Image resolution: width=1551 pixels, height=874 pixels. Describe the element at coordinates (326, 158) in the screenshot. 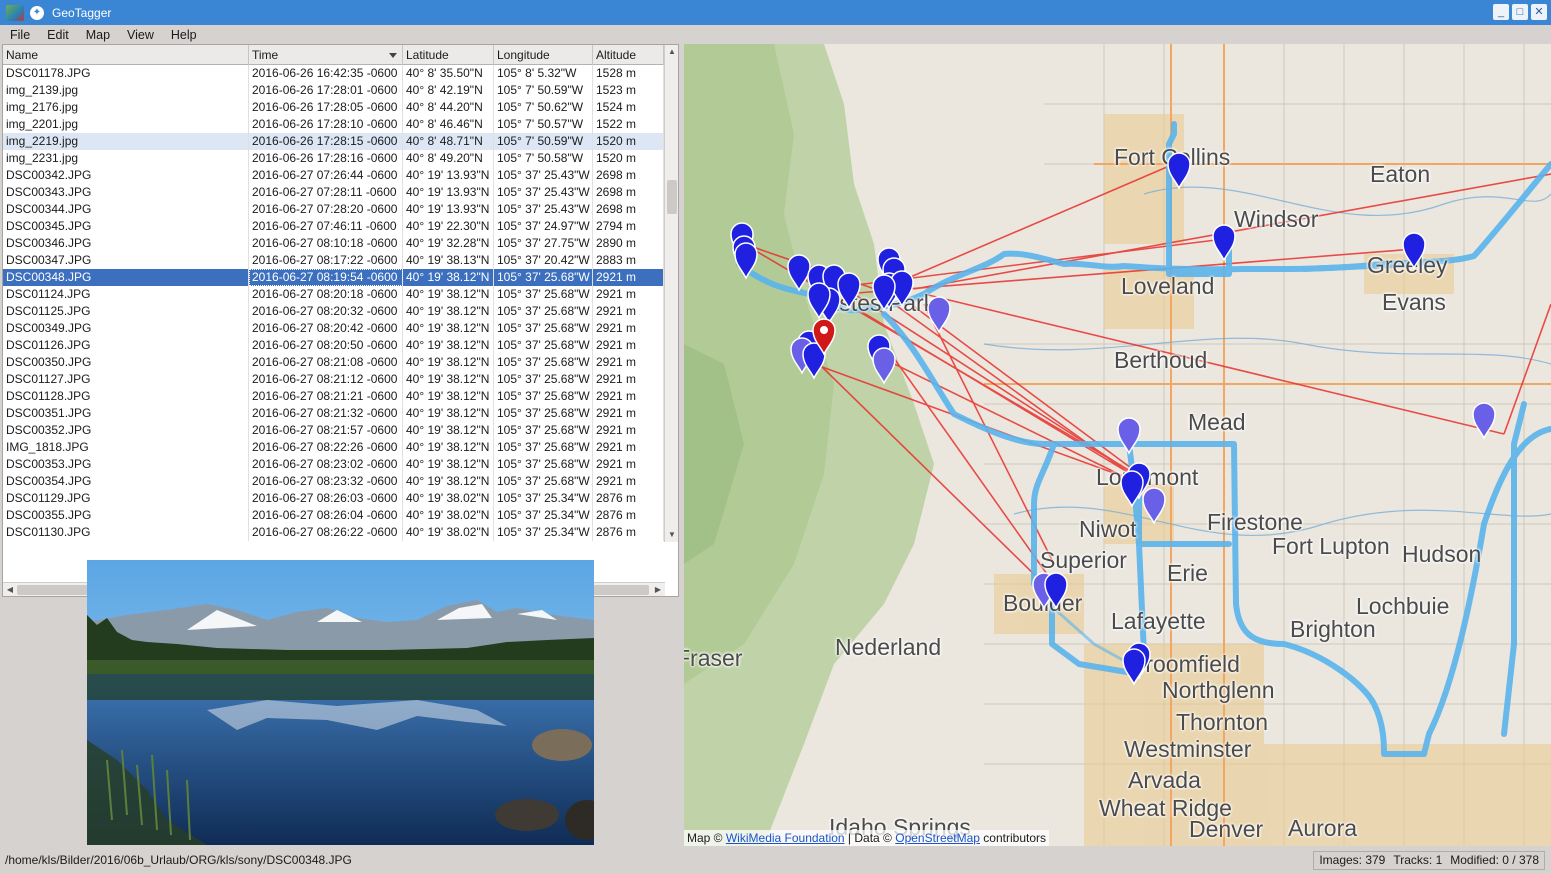

I see `cell-time: 2016-06-26 17:28:16 -0600` at that location.